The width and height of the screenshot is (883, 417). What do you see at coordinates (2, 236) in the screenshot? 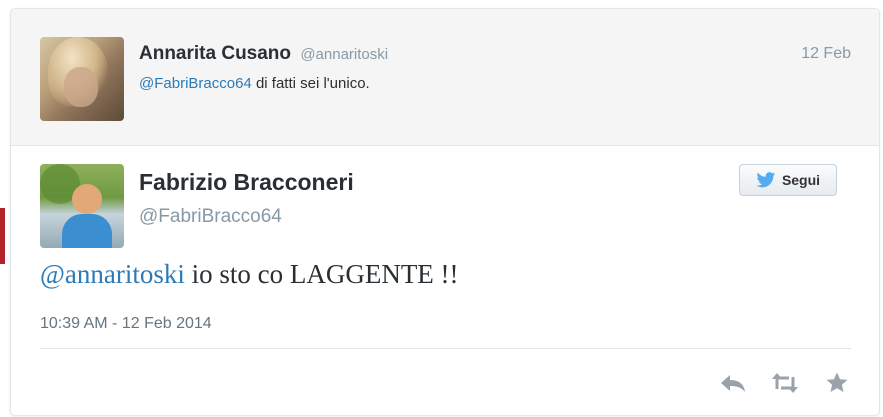
I see `edge-decoration` at bounding box center [2, 236].